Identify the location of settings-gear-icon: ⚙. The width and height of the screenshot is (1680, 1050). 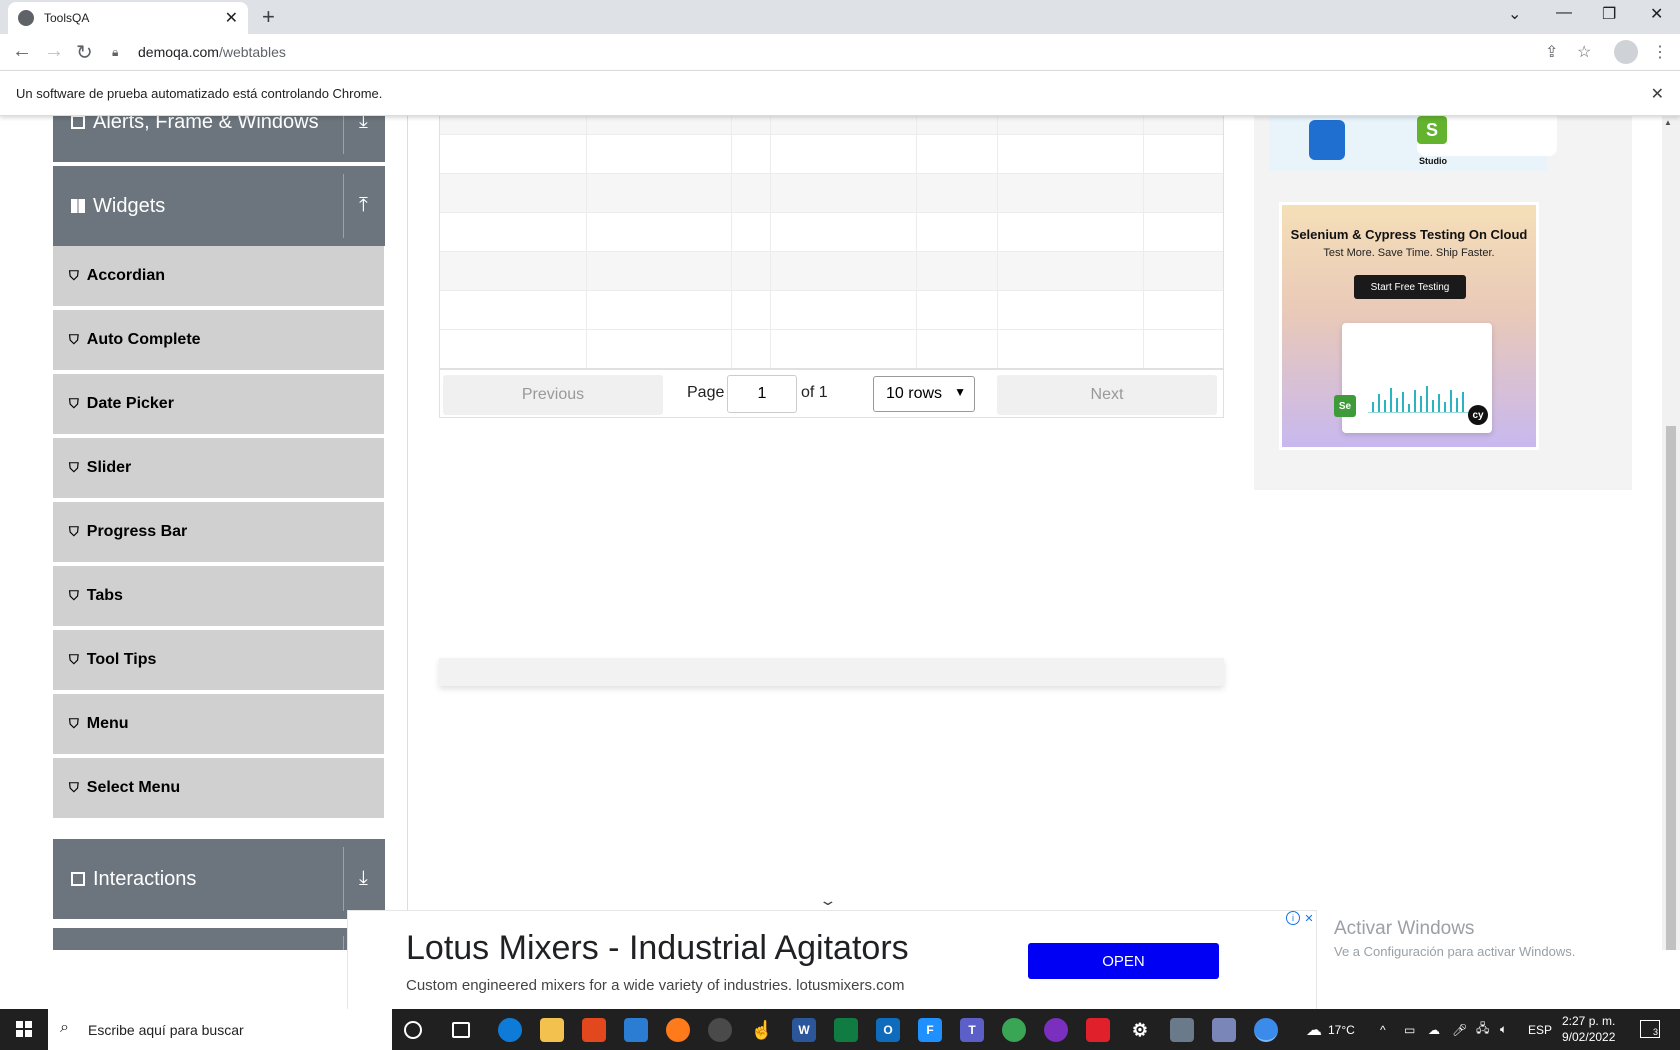
(1140, 1030).